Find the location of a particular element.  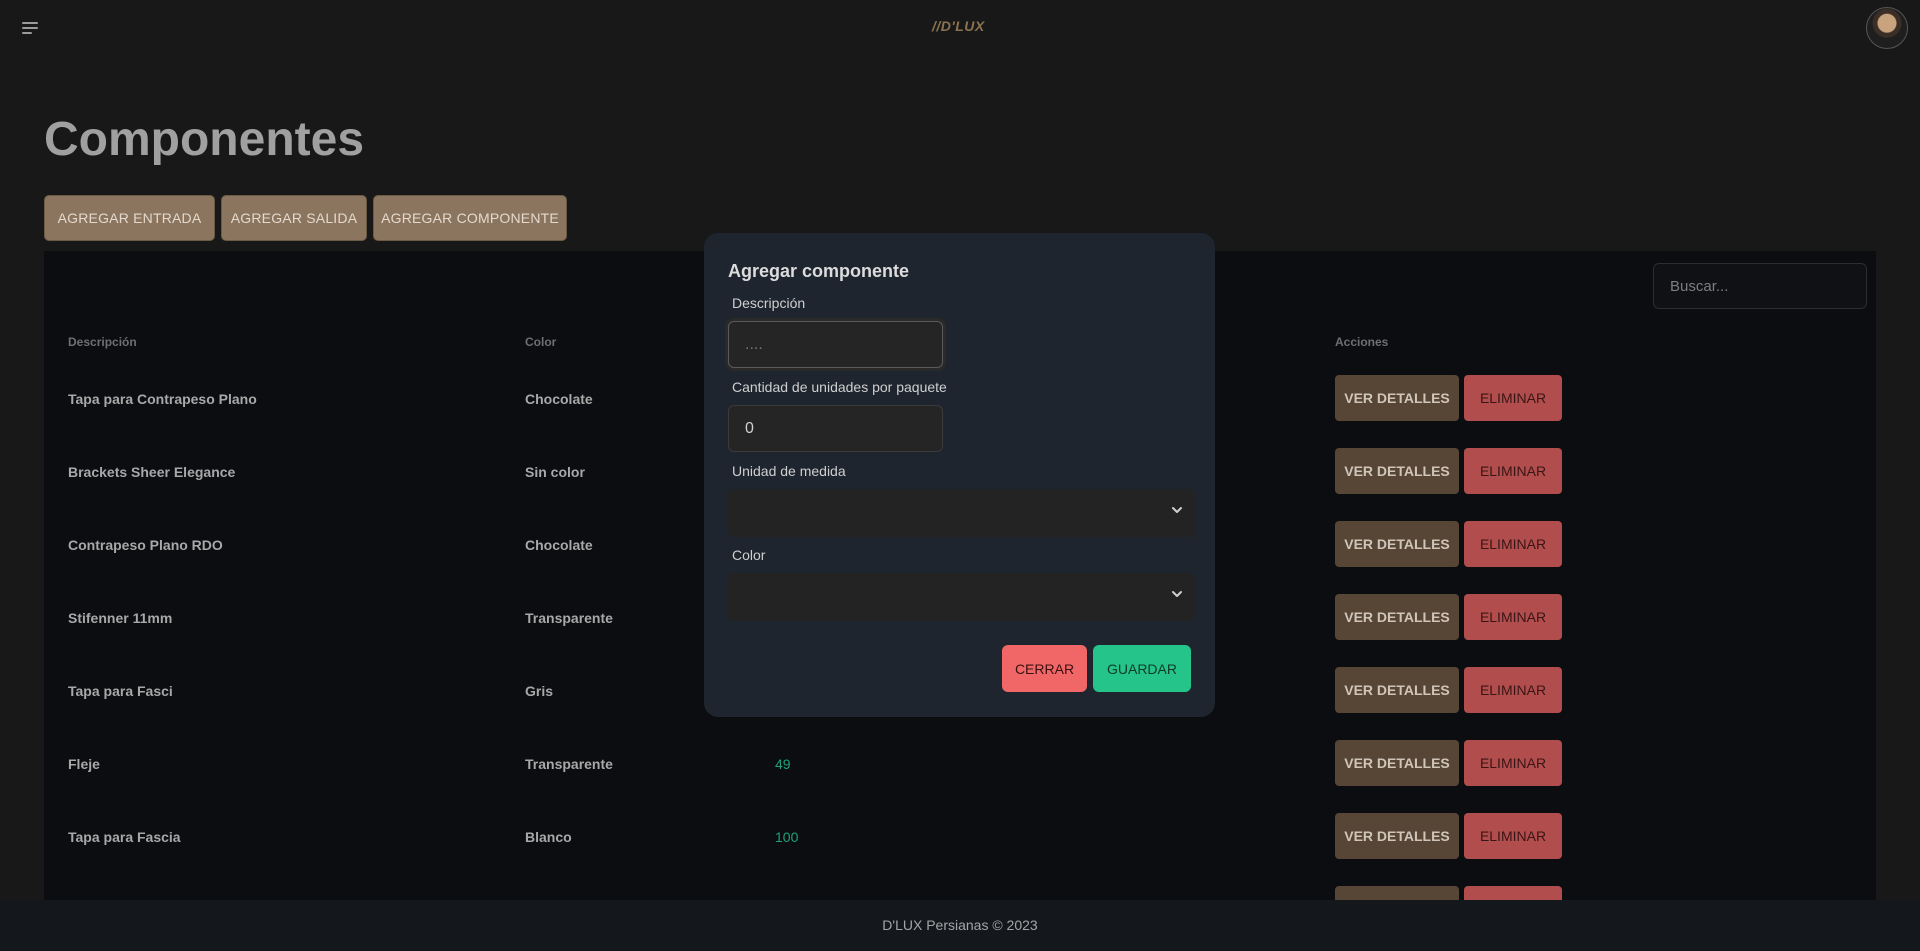

units-per-package-input is located at coordinates (835, 428).